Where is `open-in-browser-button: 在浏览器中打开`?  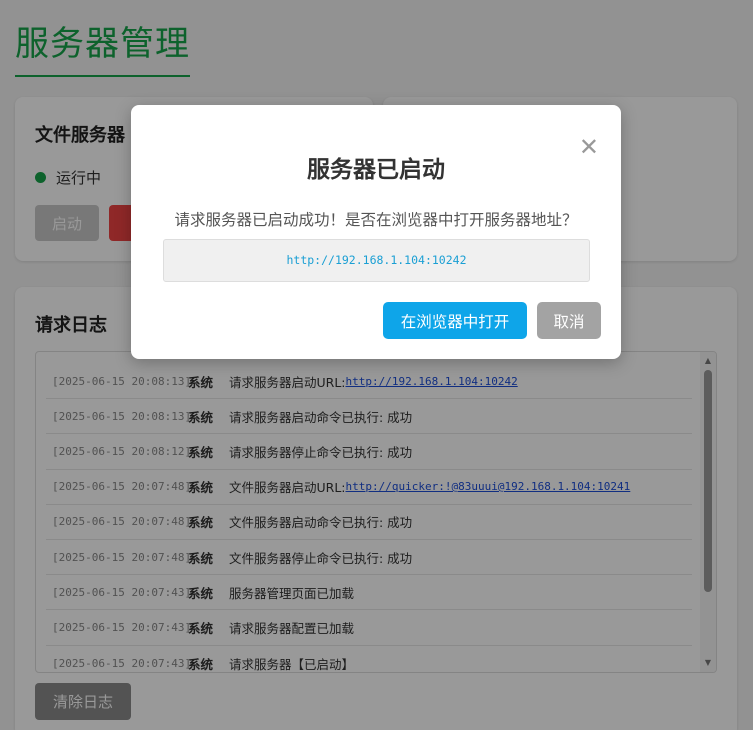 open-in-browser-button: 在浏览器中打开 is located at coordinates (455, 320).